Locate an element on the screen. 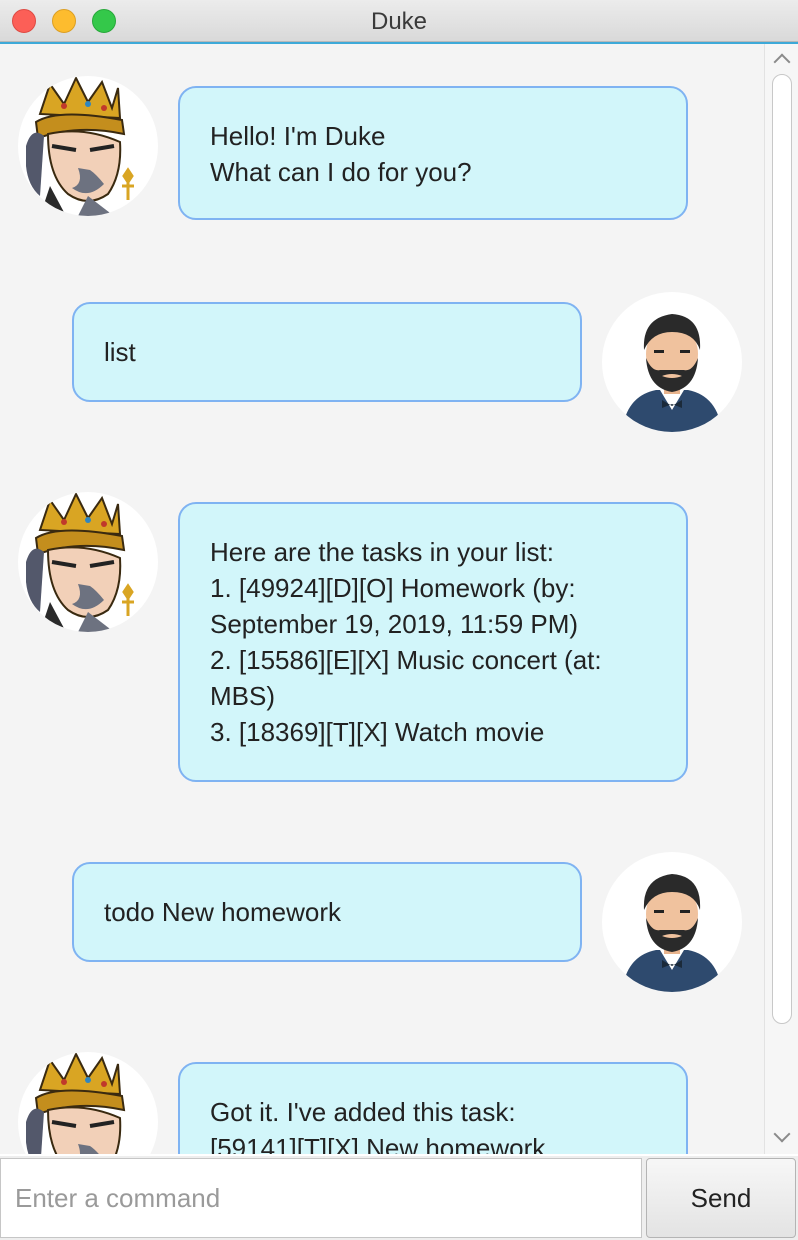  command-input is located at coordinates (321, 1198).